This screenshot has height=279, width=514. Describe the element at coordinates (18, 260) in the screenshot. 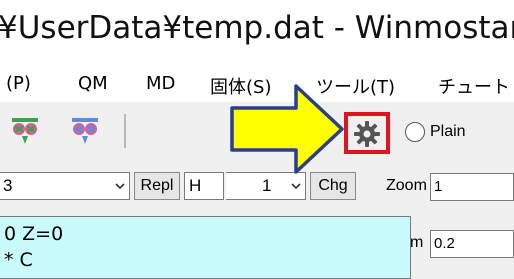

I see `editor-line: * C` at that location.